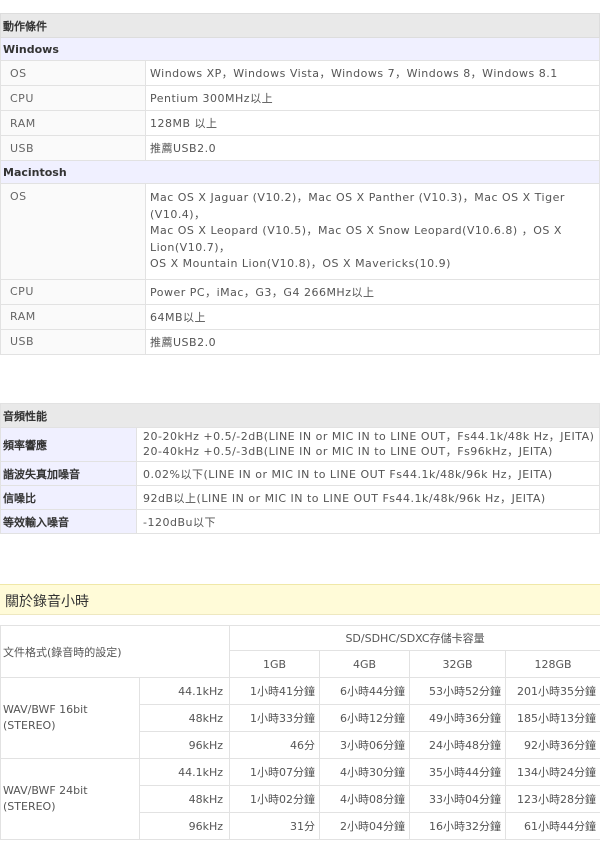 The height and width of the screenshot is (847, 600). I want to click on format-header: 文件格式(錄音時的設定), so click(115, 651).